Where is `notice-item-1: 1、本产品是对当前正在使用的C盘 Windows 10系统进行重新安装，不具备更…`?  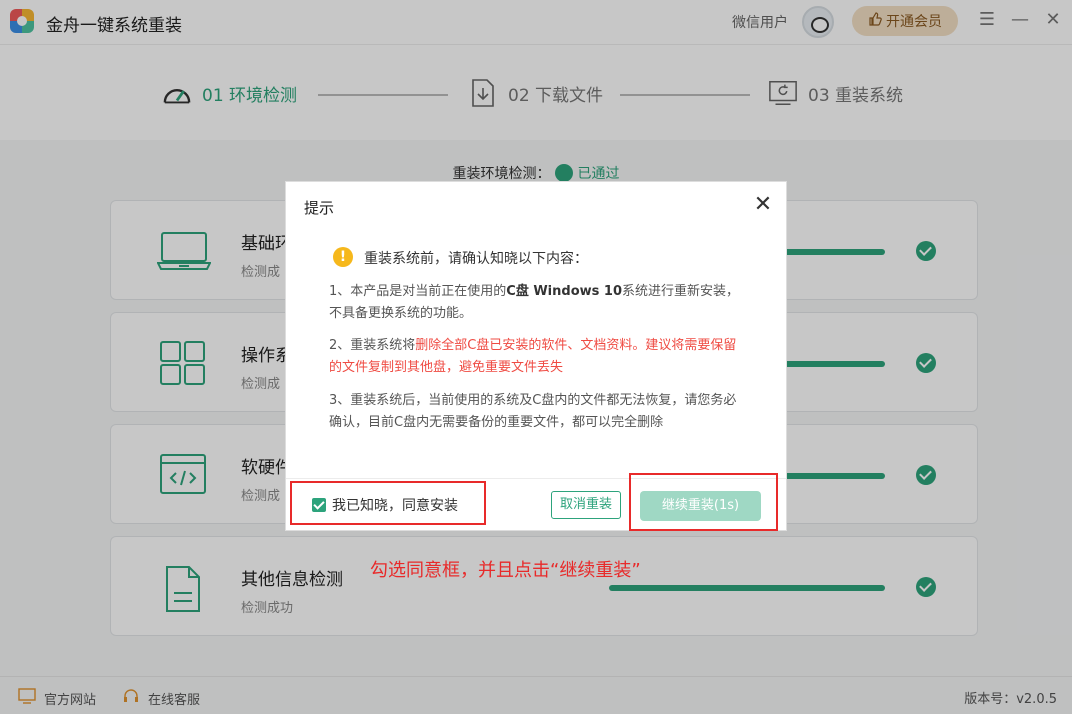 notice-item-1: 1、本产品是对当前正在使用的C盘 Windows 10系统进行重新安装，不具备更… is located at coordinates (534, 302).